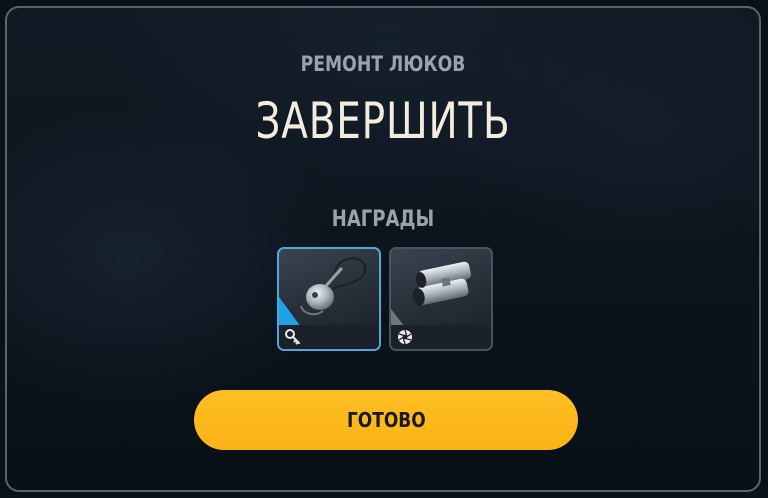  I want to click on done-button-label: ГОТОВО, so click(386, 420).